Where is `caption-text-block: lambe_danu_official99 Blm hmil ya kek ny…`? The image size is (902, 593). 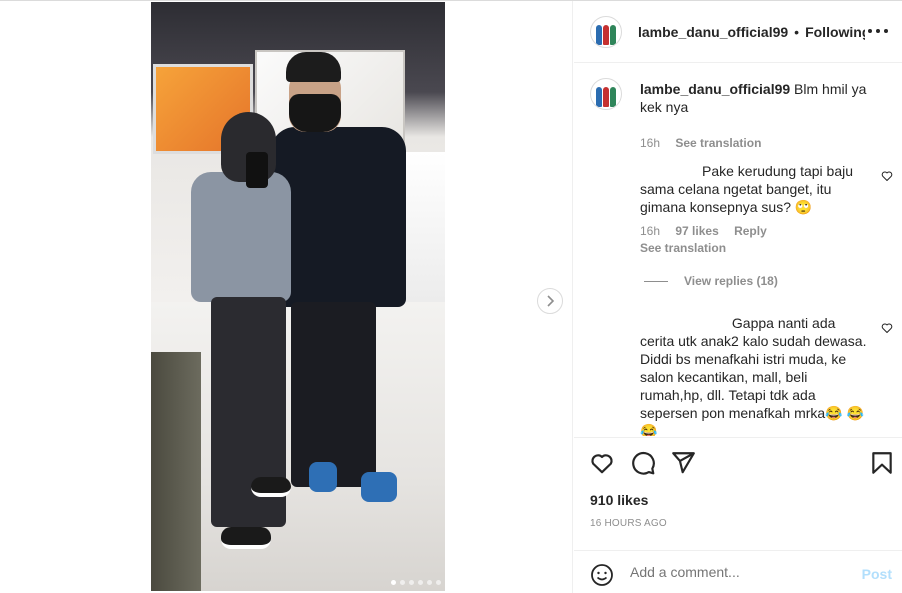 caption-text-block: lambe_danu_official99 Blm hmil ya kek ny… is located at coordinates (760, 98).